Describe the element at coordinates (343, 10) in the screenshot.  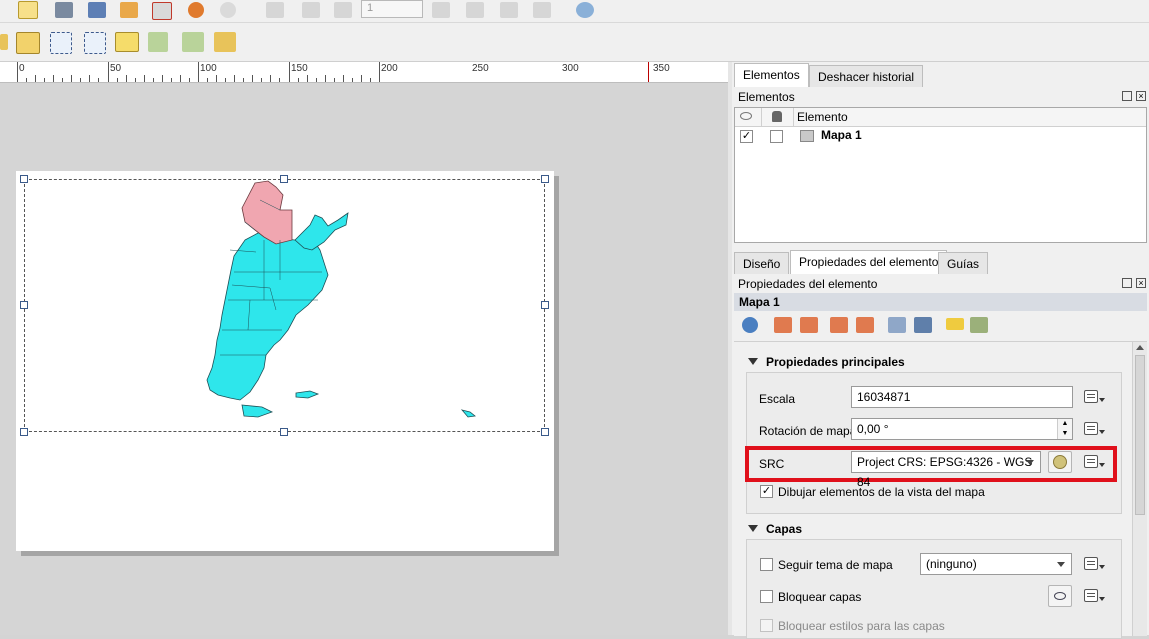
I see `prev-feature-icon` at that location.